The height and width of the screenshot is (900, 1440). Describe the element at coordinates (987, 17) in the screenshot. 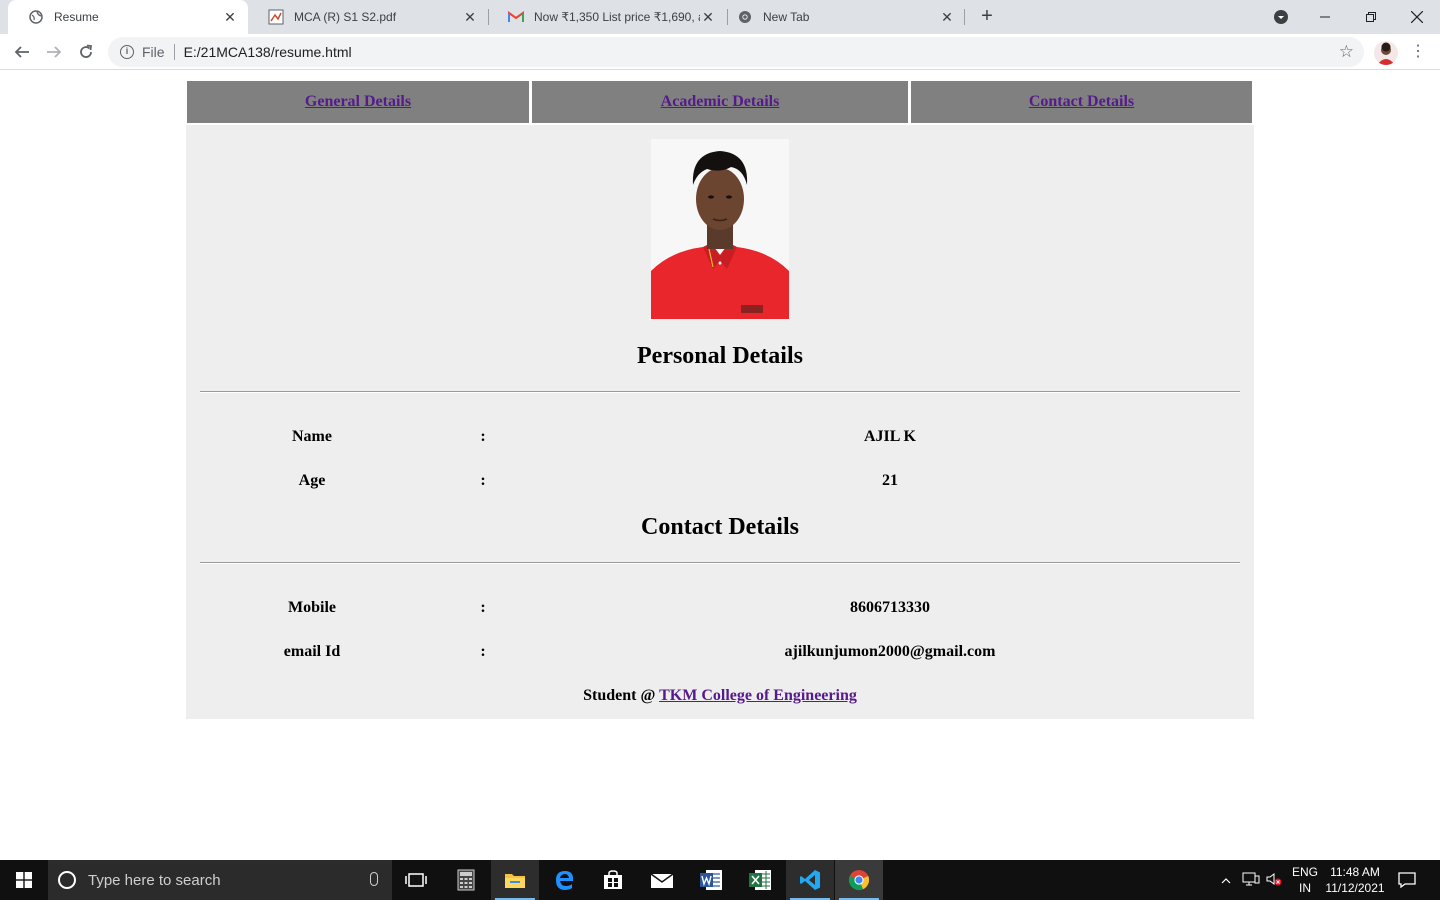

I see `new-tab-button: +` at that location.